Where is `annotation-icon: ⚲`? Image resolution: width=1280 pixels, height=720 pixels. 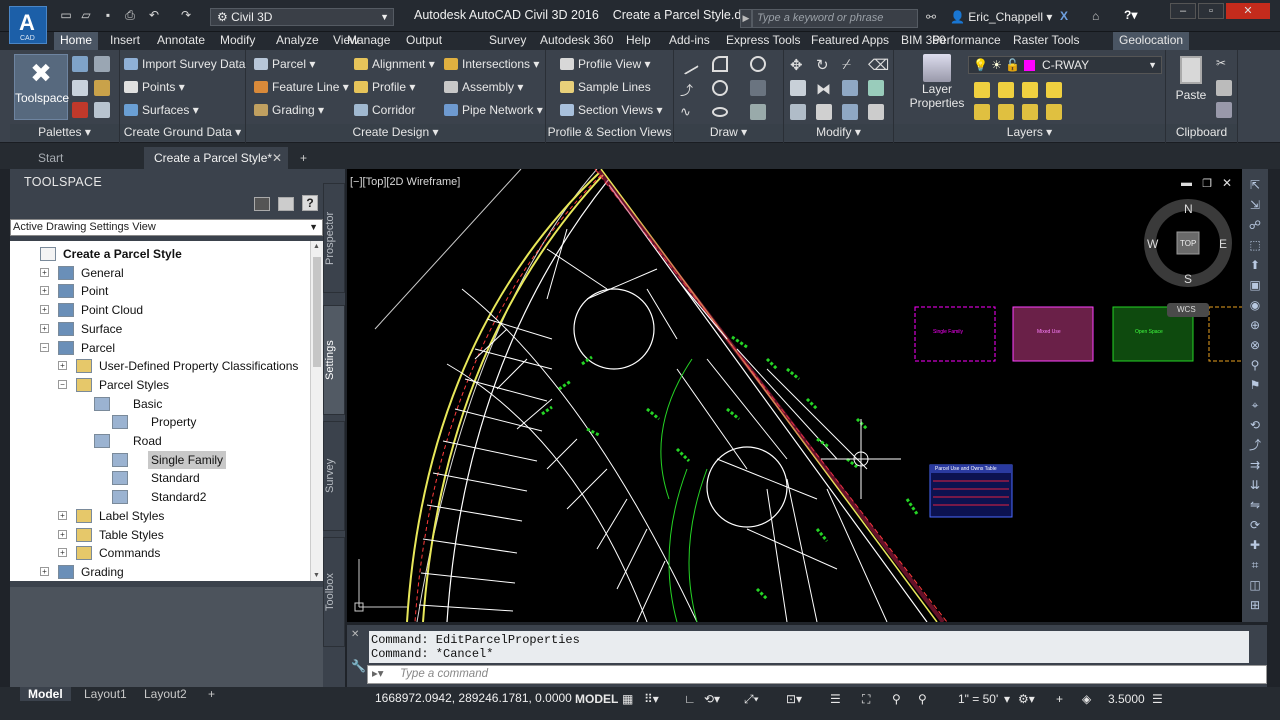 annotation-icon: ⚲ is located at coordinates (896, 699).